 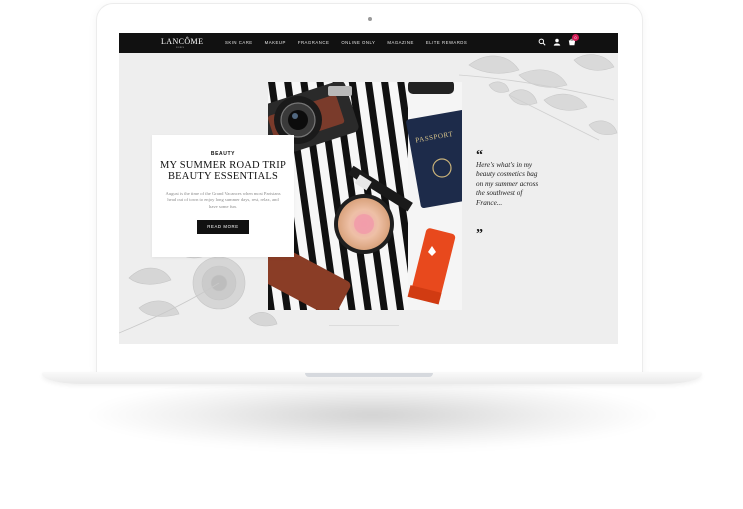 I want to click on botanical-leaves-top-right, so click(x=538, y=97).